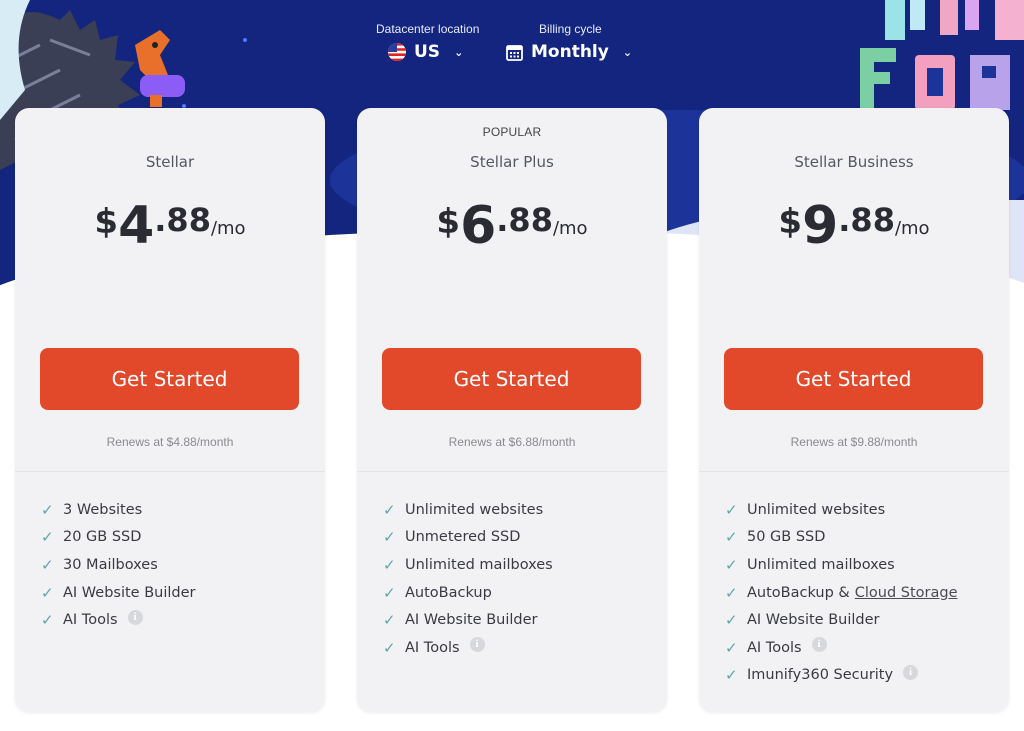  I want to click on plan-price: $9.88/mo, so click(854, 226).